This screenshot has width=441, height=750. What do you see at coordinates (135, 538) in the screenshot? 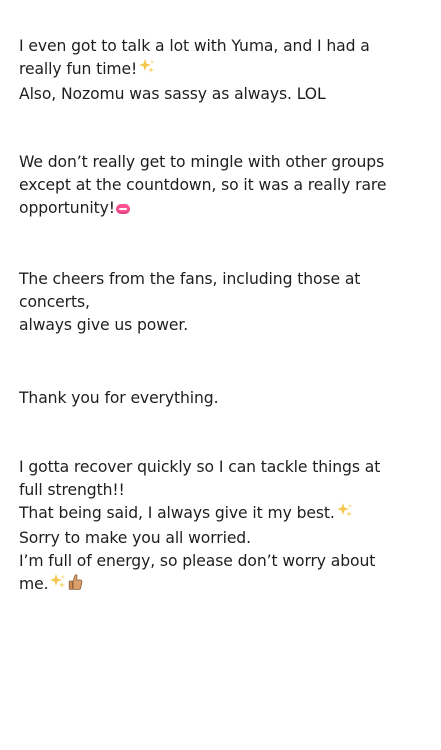
I see `paragraph-5-line-4: Sorry to make you all worried.` at bounding box center [135, 538].